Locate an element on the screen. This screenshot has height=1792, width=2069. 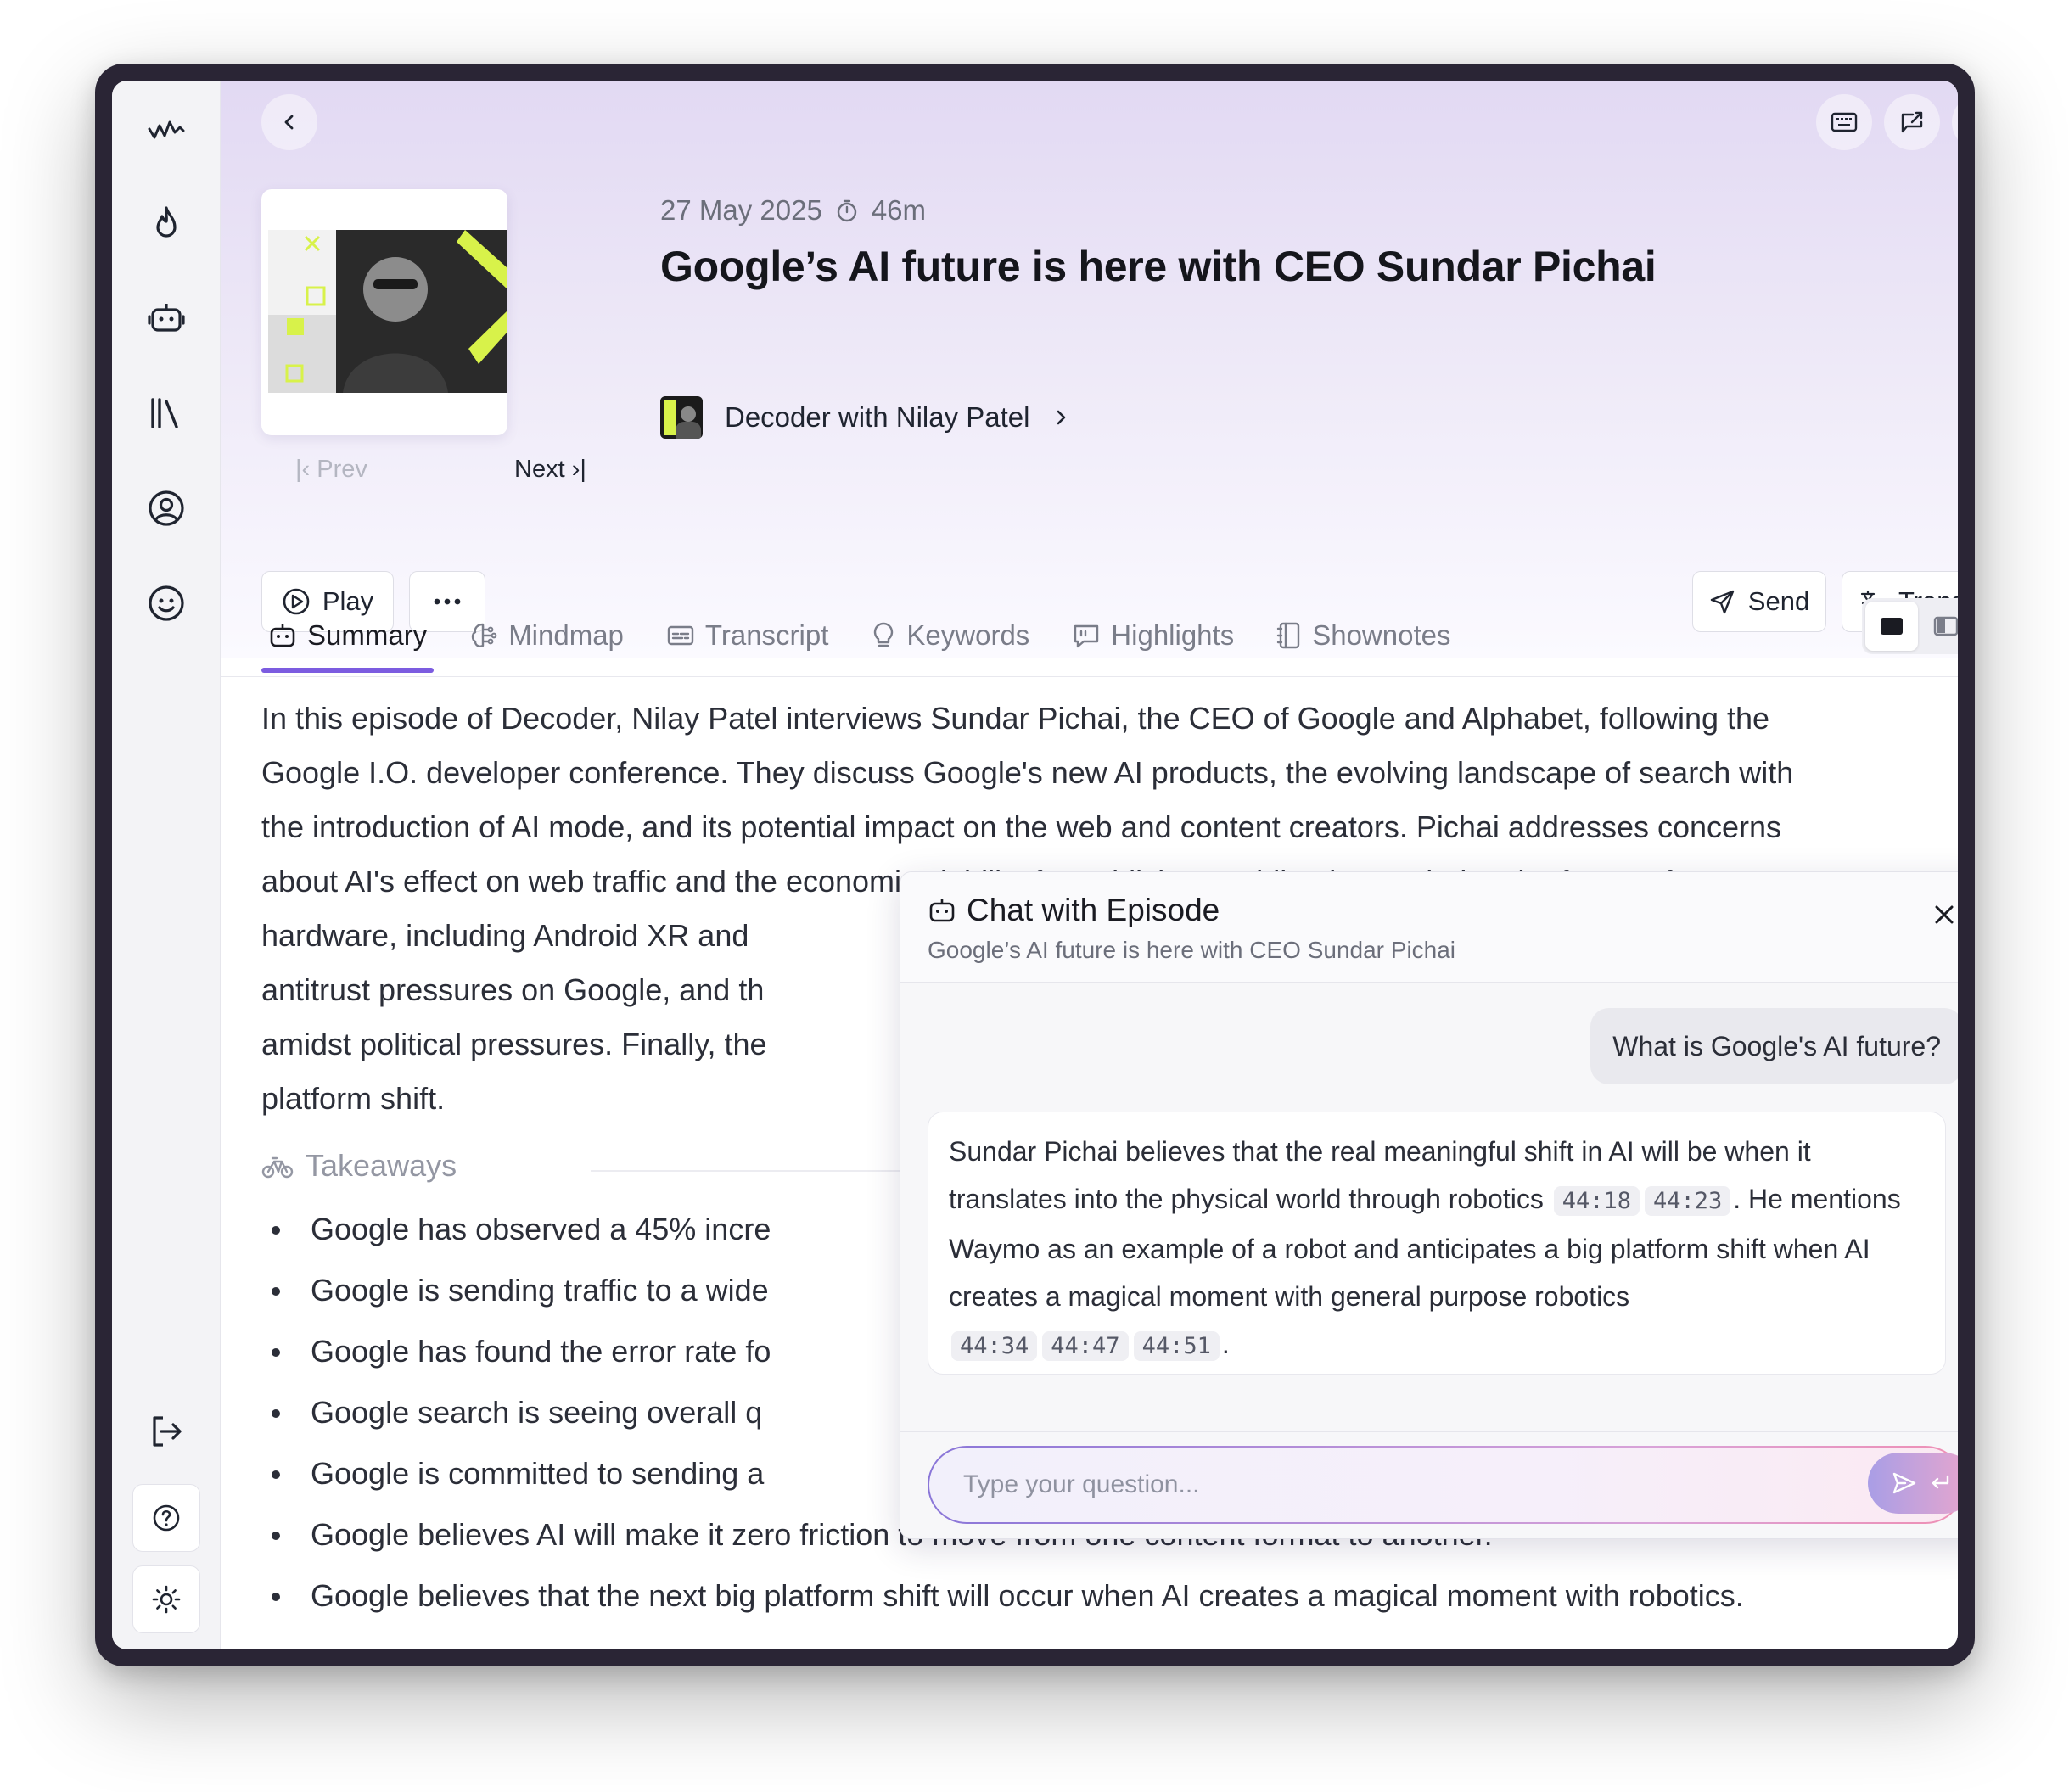
skip-forward-icon: ›| is located at coordinates (575, 470).